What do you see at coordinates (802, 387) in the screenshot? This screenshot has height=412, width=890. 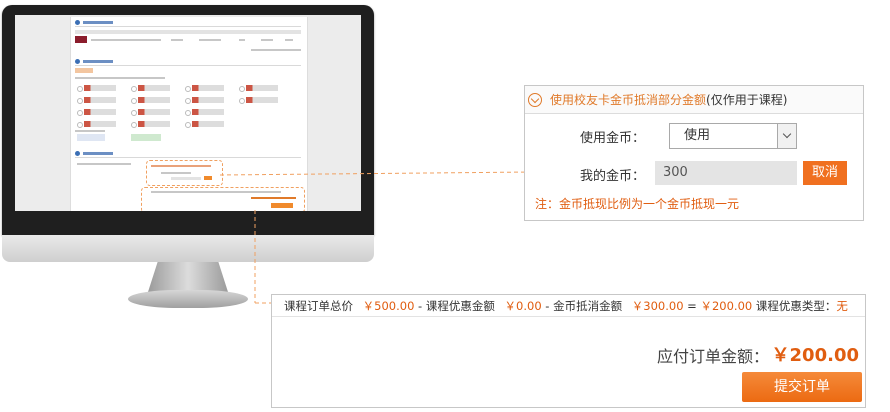 I see `submit-order-button: 提交订单` at bounding box center [802, 387].